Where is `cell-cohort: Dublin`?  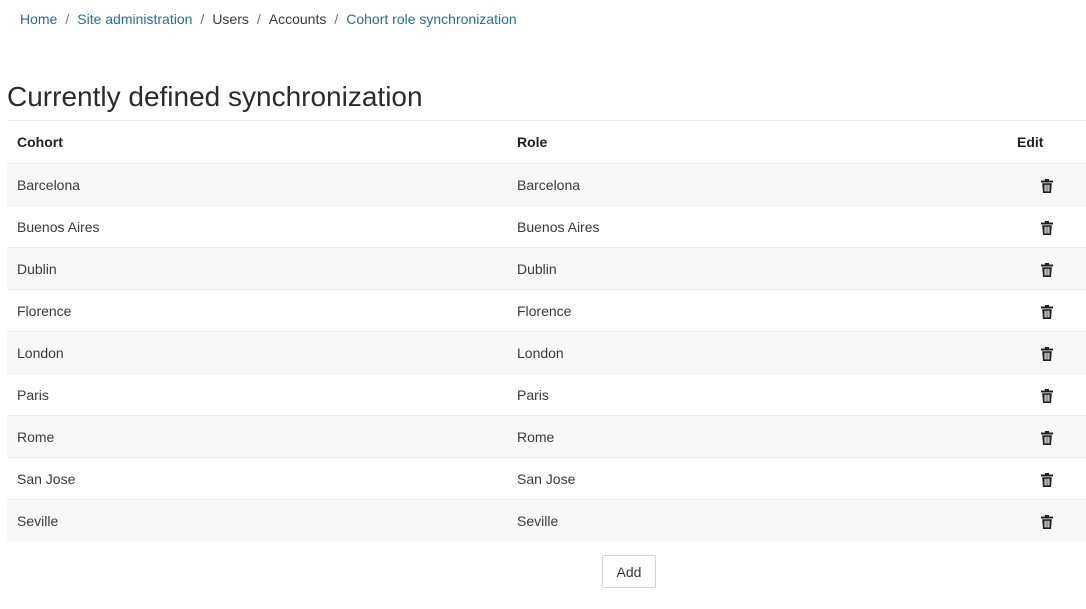
cell-cohort: Dublin is located at coordinates (257, 268).